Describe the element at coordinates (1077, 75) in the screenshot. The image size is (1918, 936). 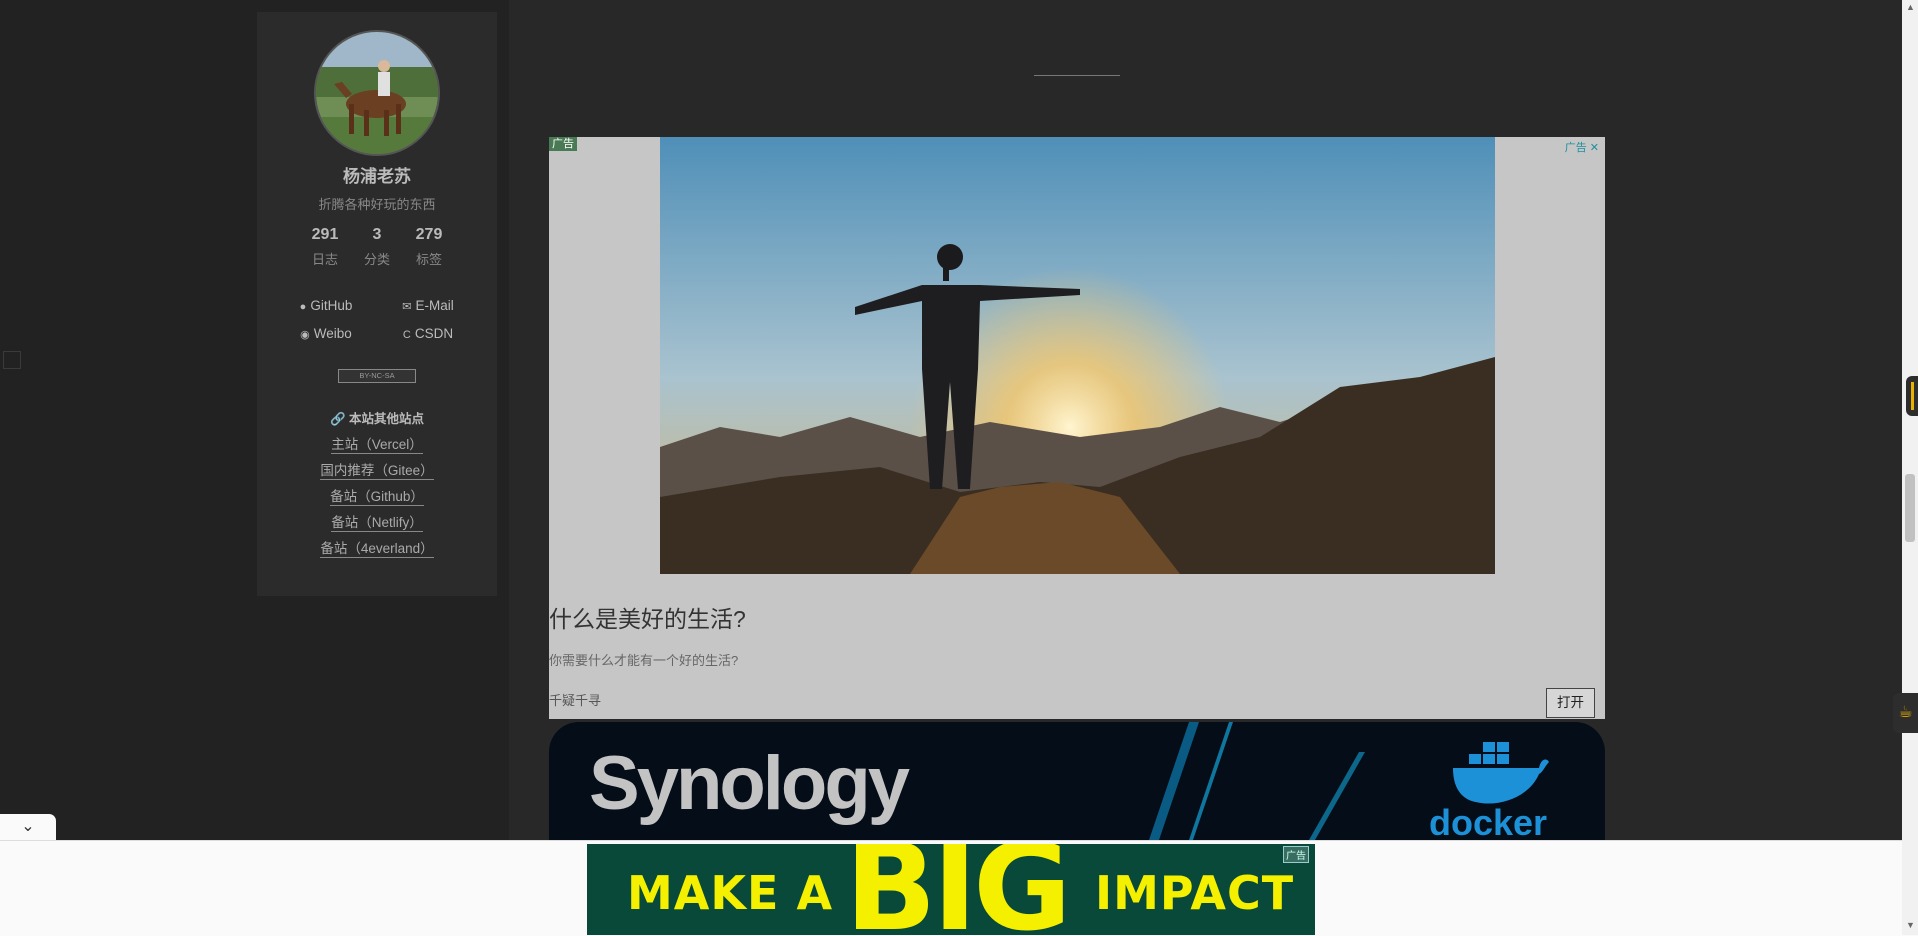
I see `post-divider` at that location.